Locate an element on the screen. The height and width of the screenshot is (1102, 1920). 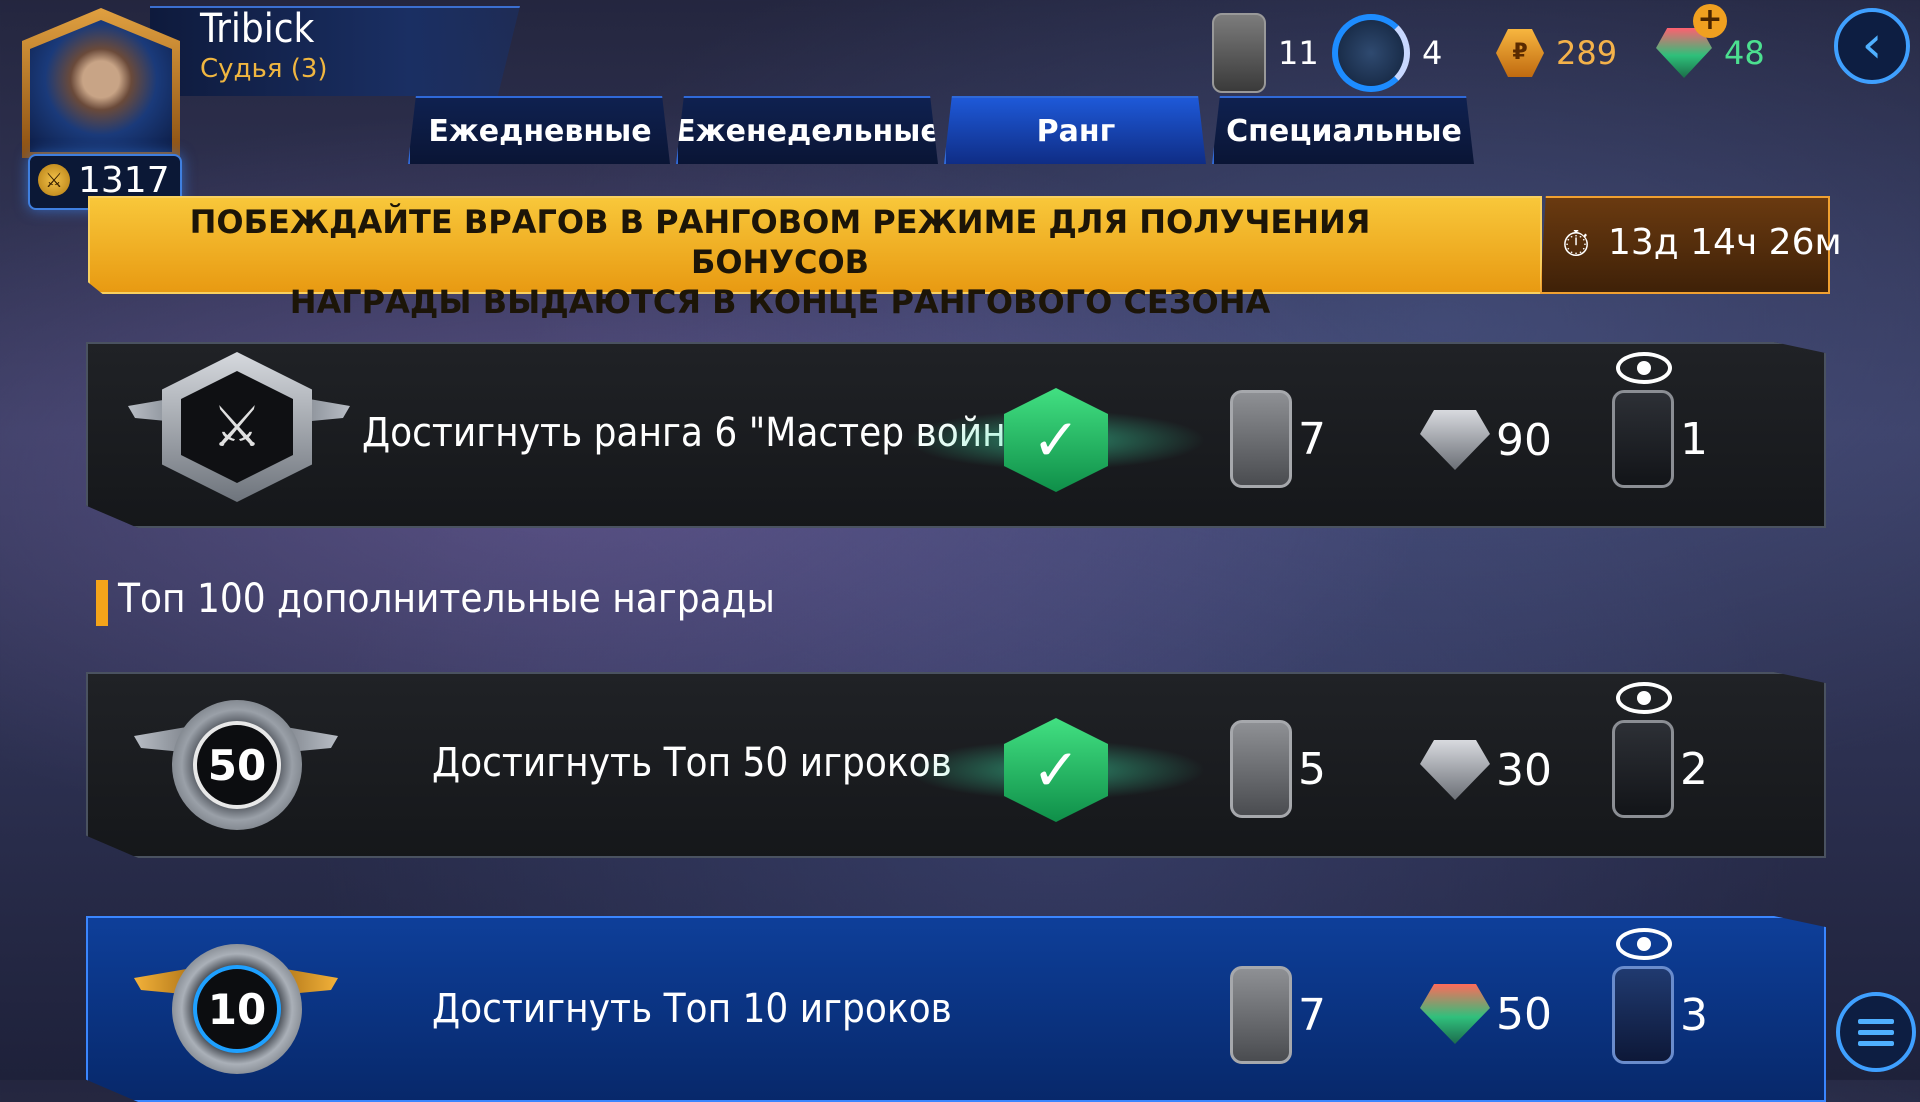
stopwatch-icon: ⏱ is located at coordinates (1576, 244).